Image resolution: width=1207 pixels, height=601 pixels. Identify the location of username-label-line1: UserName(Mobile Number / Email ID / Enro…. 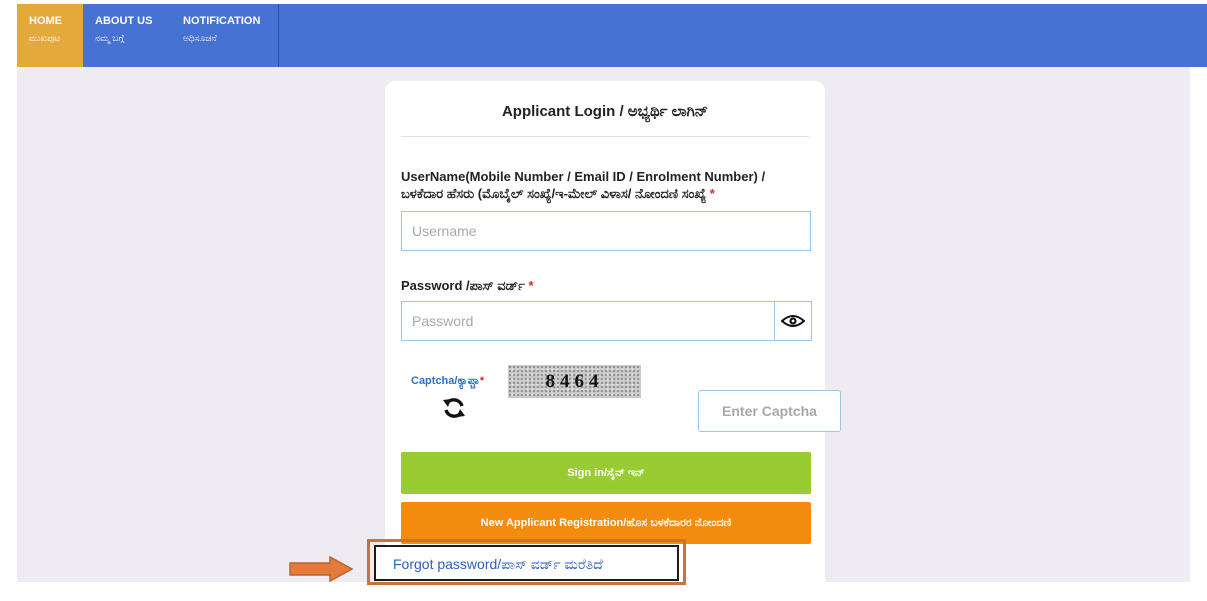
(583, 176).